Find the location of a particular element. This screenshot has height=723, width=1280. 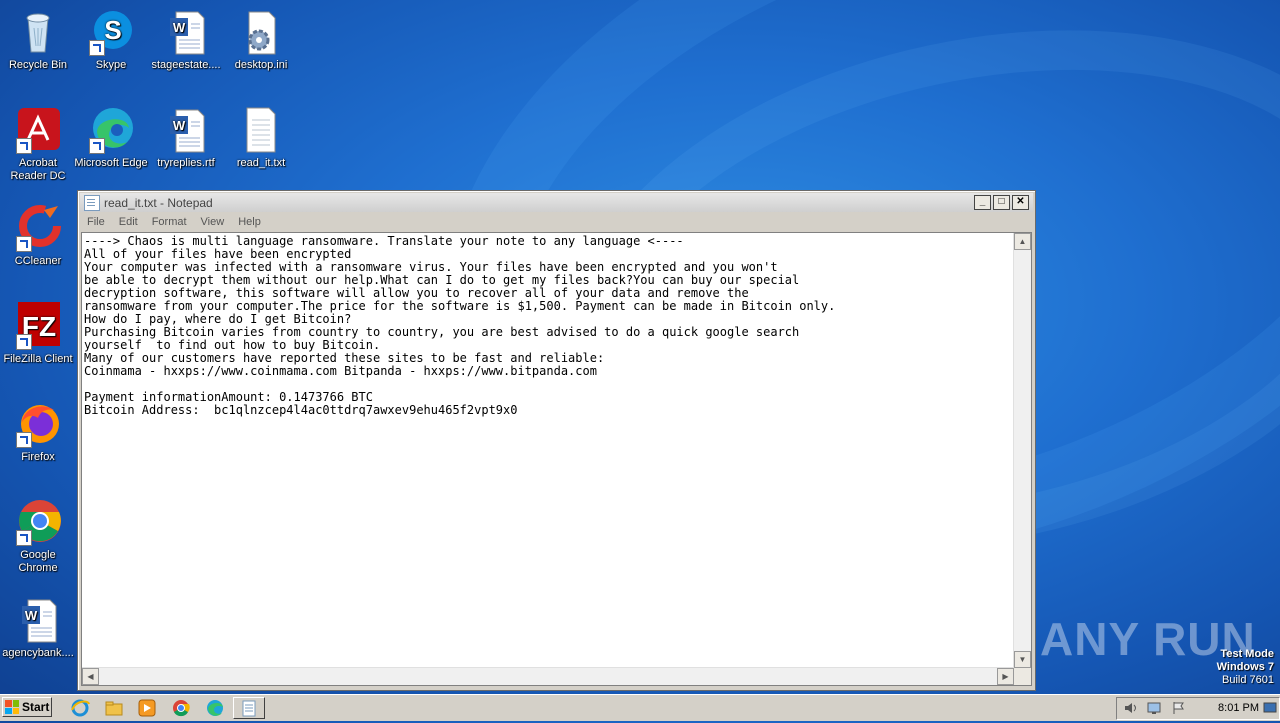

system-tray: 8:01 PM is located at coordinates (1198, 708).